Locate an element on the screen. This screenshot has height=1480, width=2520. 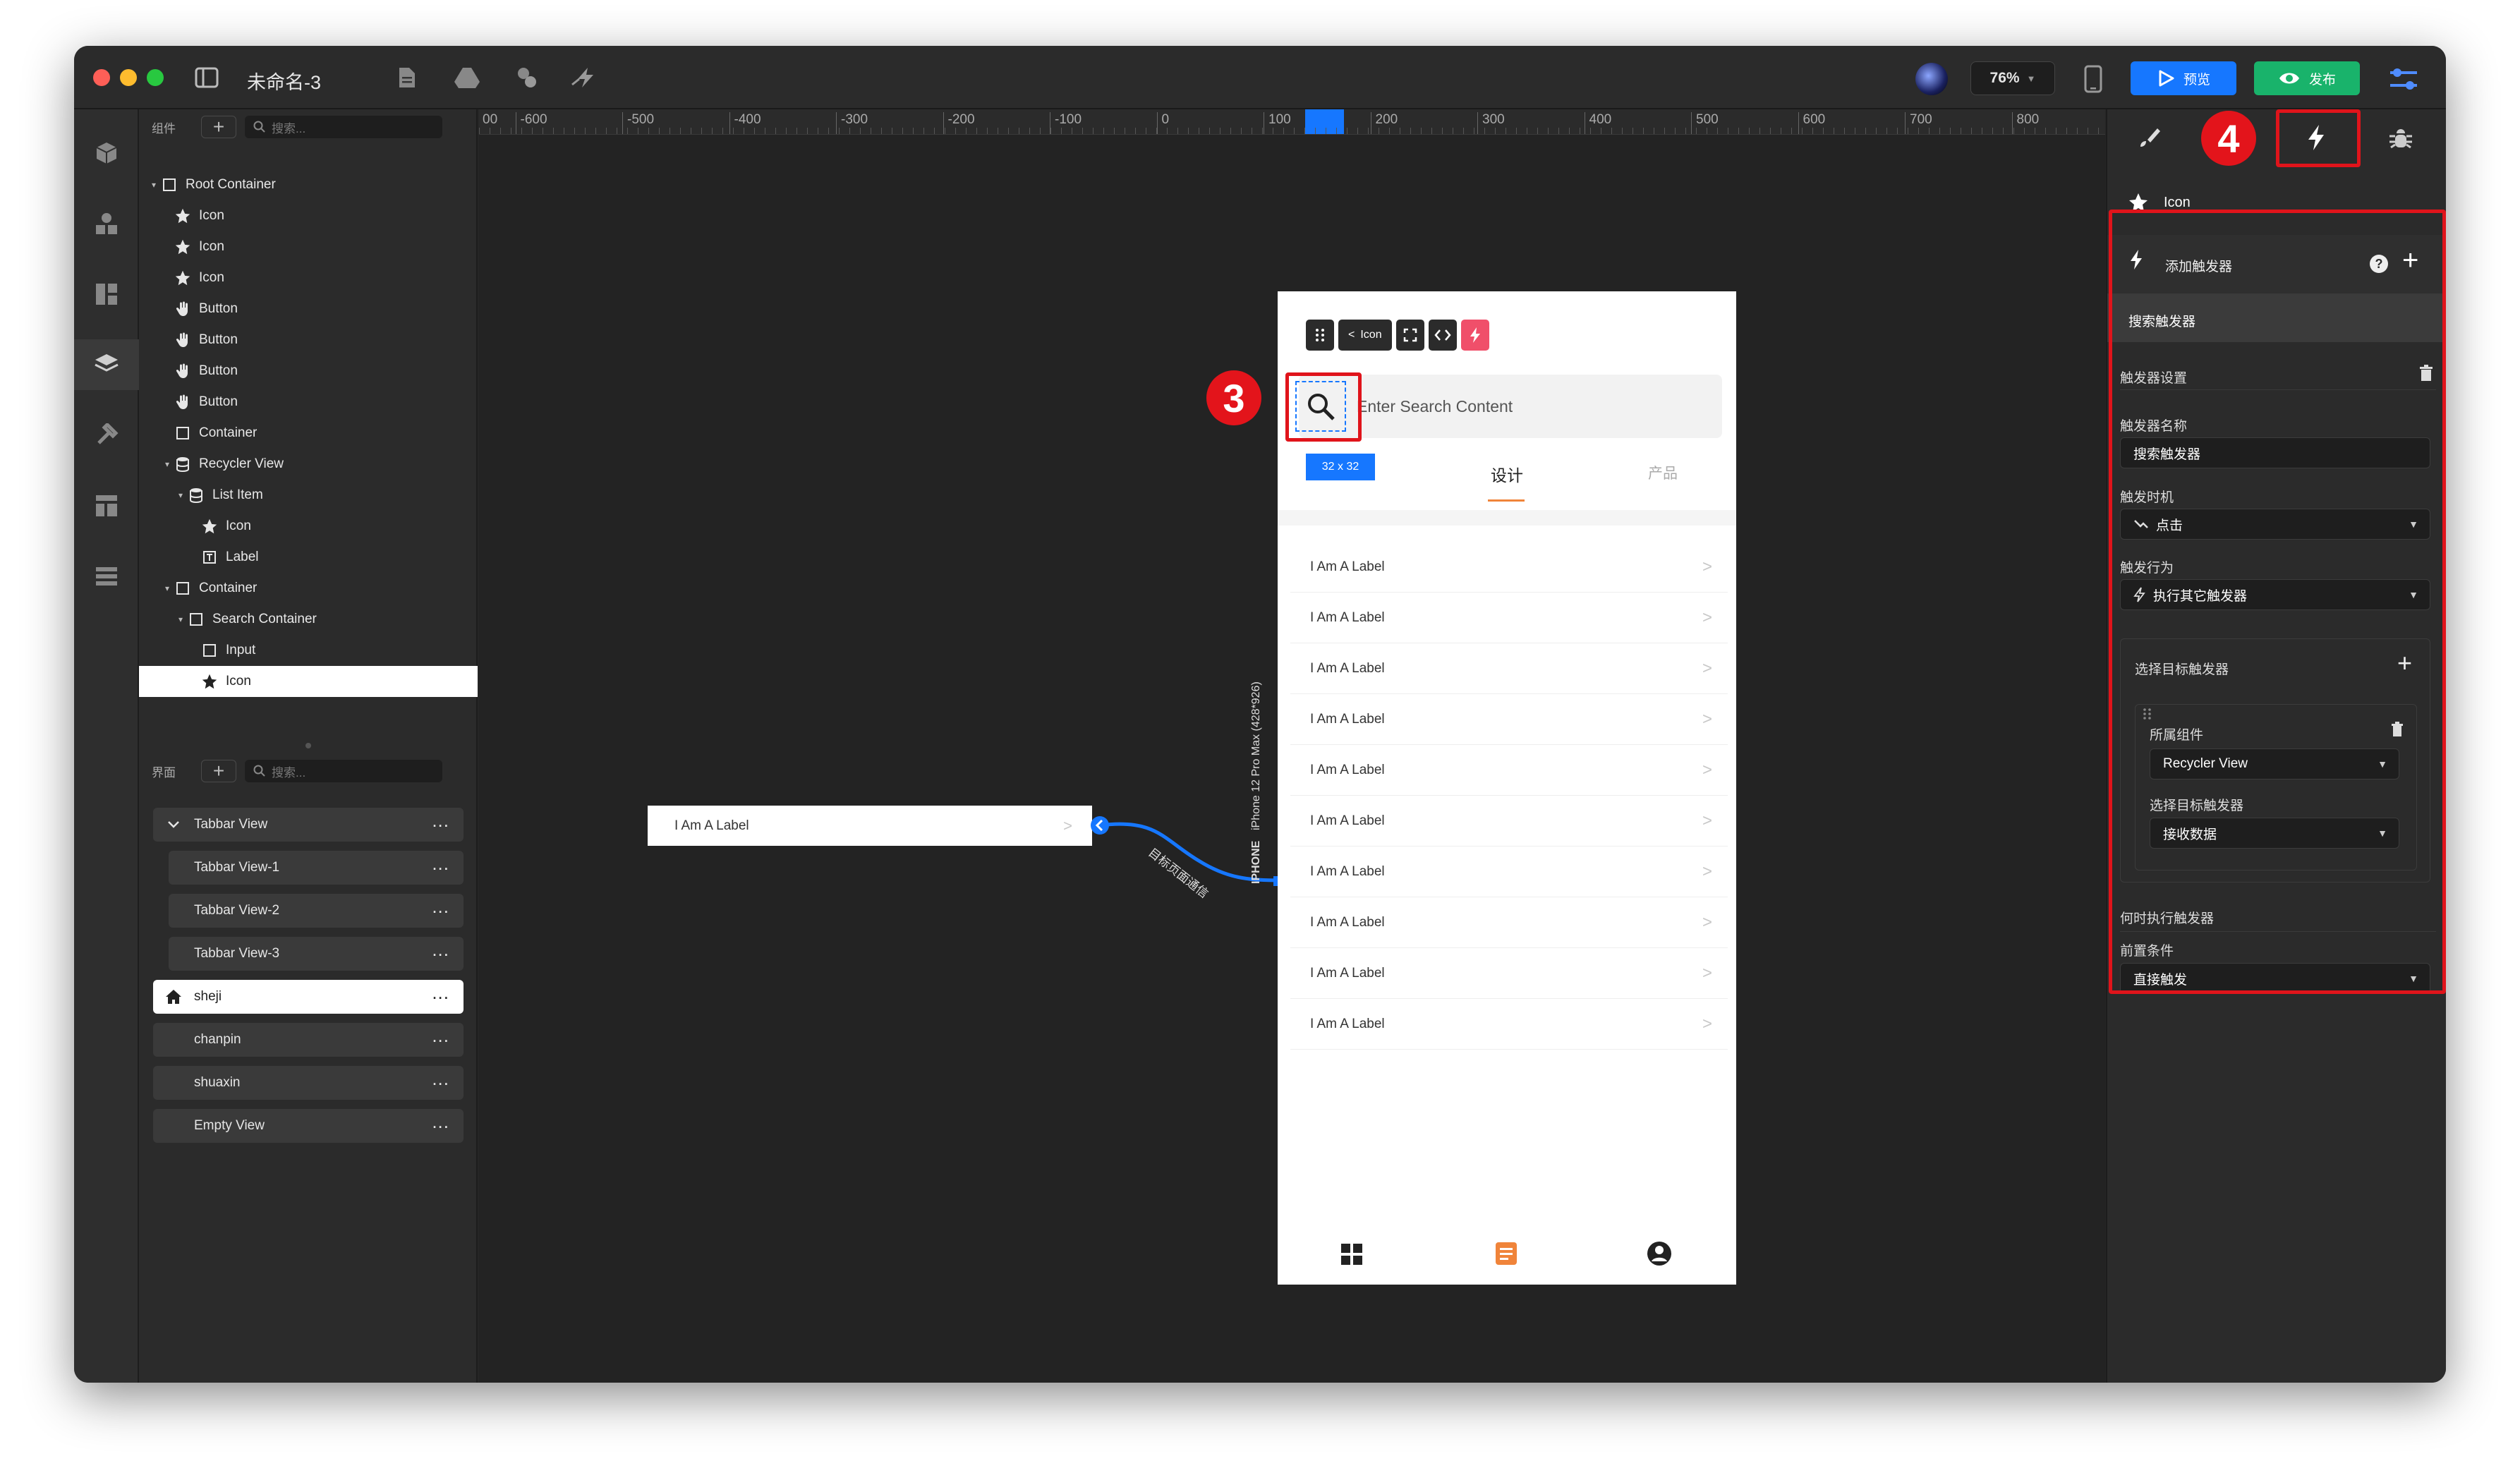
rail-shapes-icon is located at coordinates (107, 224).